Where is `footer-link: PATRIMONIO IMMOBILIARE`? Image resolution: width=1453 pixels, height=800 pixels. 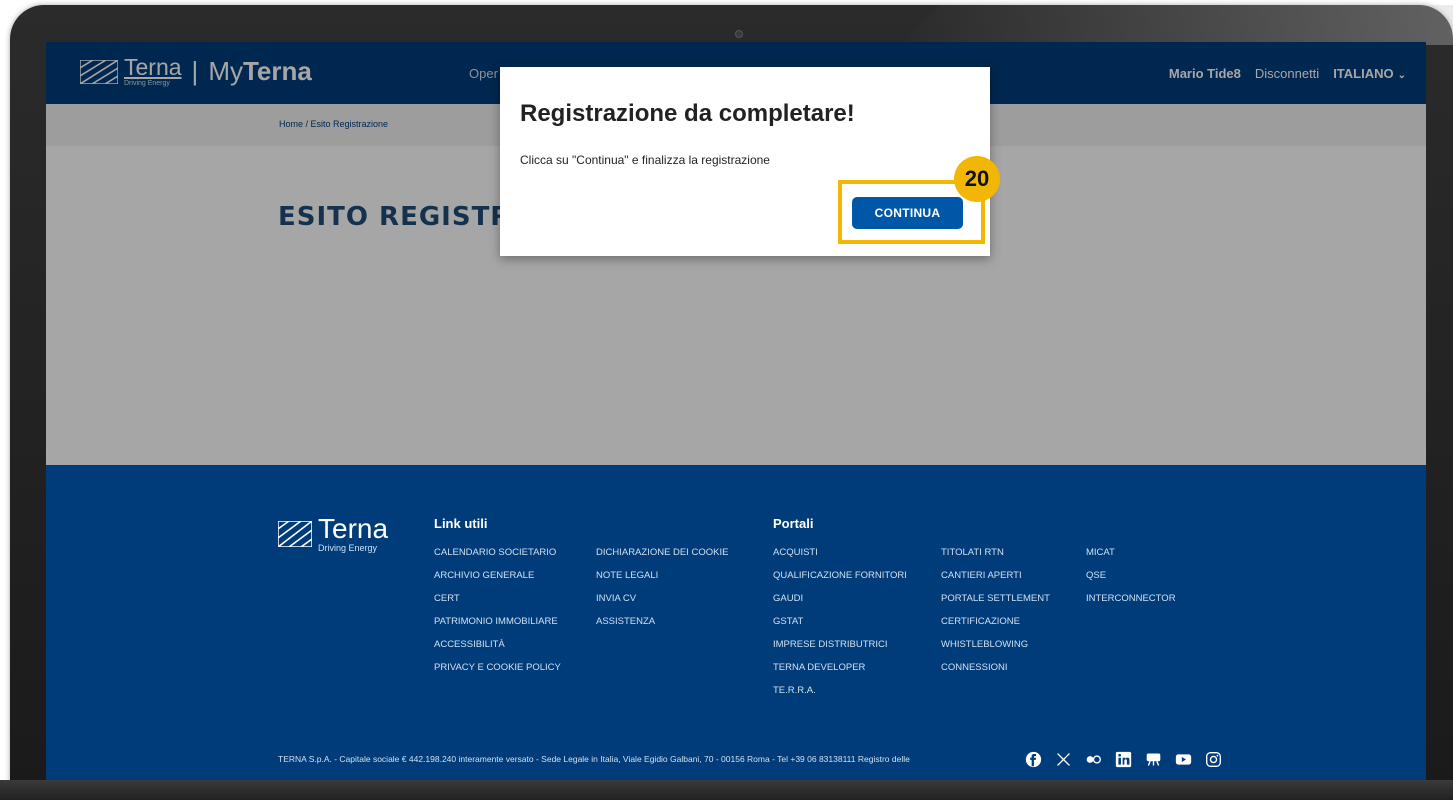 footer-link: PATRIMONIO IMMOBILIARE is located at coordinates (497, 621).